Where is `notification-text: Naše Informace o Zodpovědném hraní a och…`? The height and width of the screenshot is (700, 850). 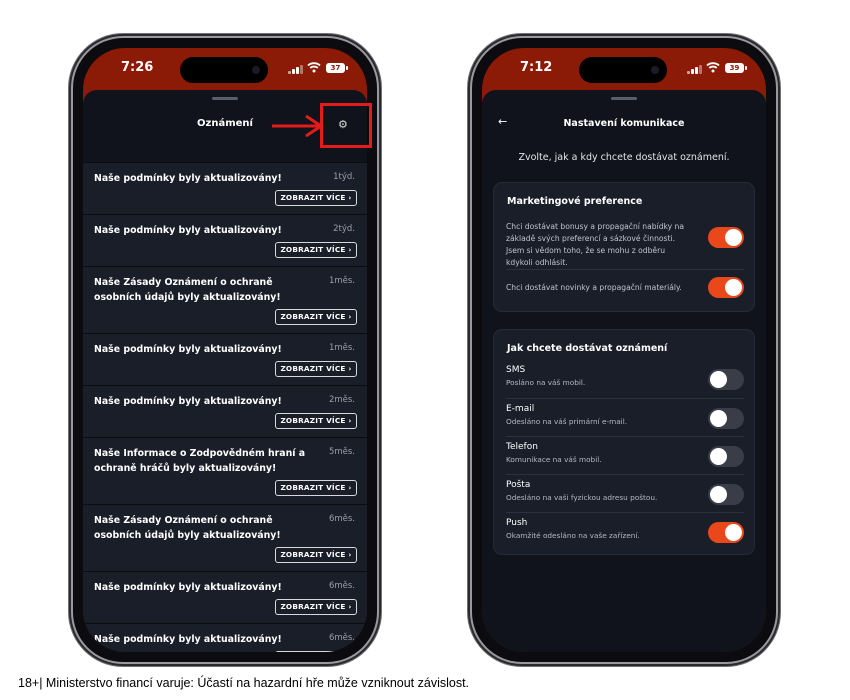
notification-text: Naše Informace o Zodpovědném hraní a och… is located at coordinates (200, 461).